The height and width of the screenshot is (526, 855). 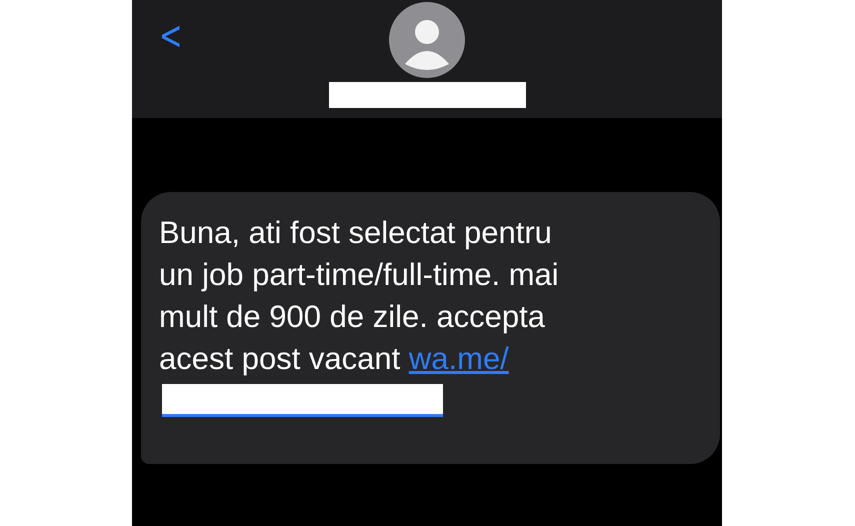 I want to click on message-link: wa.me/, so click(x=458, y=358).